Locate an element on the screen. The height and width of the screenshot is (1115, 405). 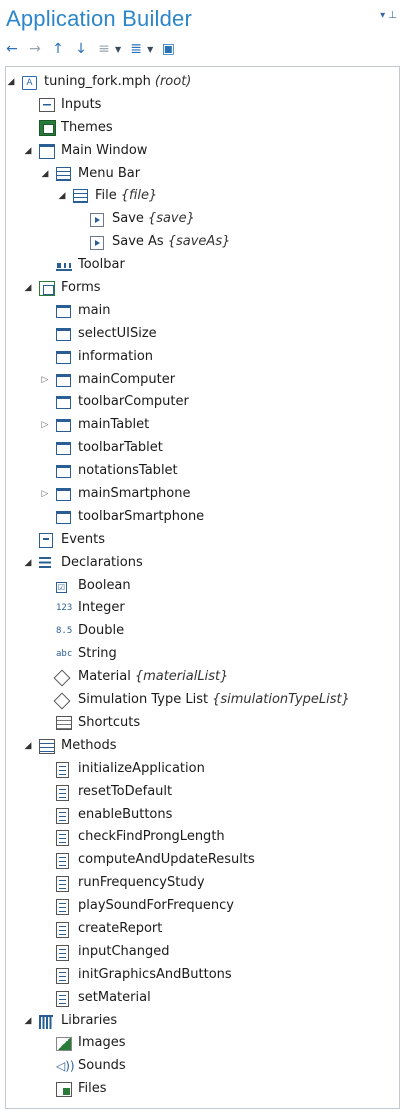
tree-node-label: Toolbar is located at coordinates (101, 265).